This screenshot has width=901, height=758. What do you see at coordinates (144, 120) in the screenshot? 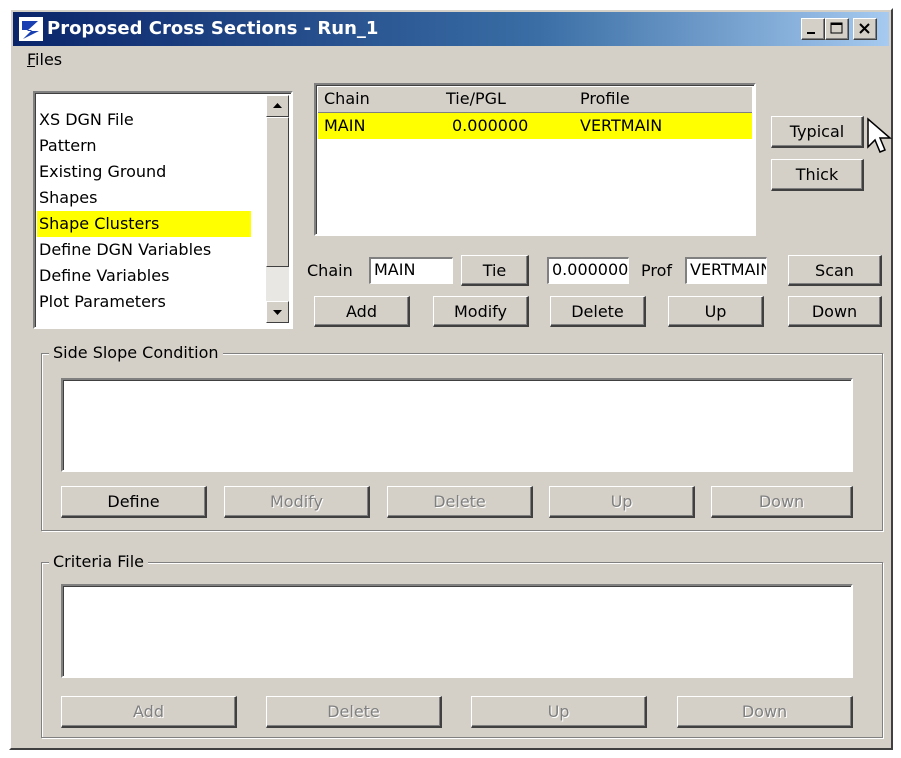
I see `list-item: XS DGN File` at bounding box center [144, 120].